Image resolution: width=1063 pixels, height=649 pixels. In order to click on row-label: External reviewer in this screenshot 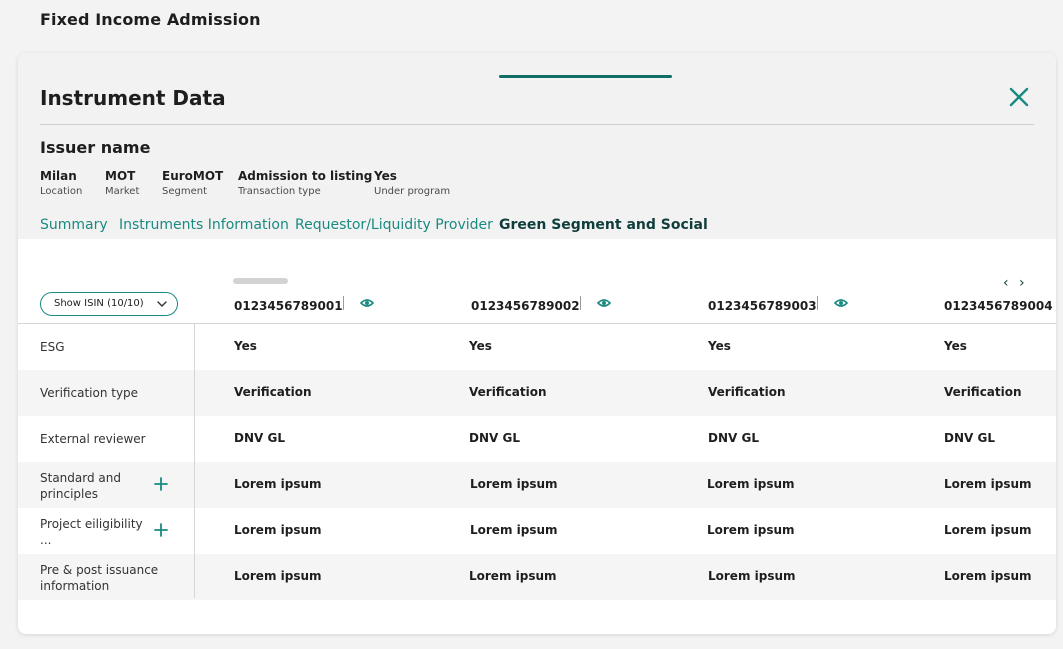, I will do `click(93, 439)`.